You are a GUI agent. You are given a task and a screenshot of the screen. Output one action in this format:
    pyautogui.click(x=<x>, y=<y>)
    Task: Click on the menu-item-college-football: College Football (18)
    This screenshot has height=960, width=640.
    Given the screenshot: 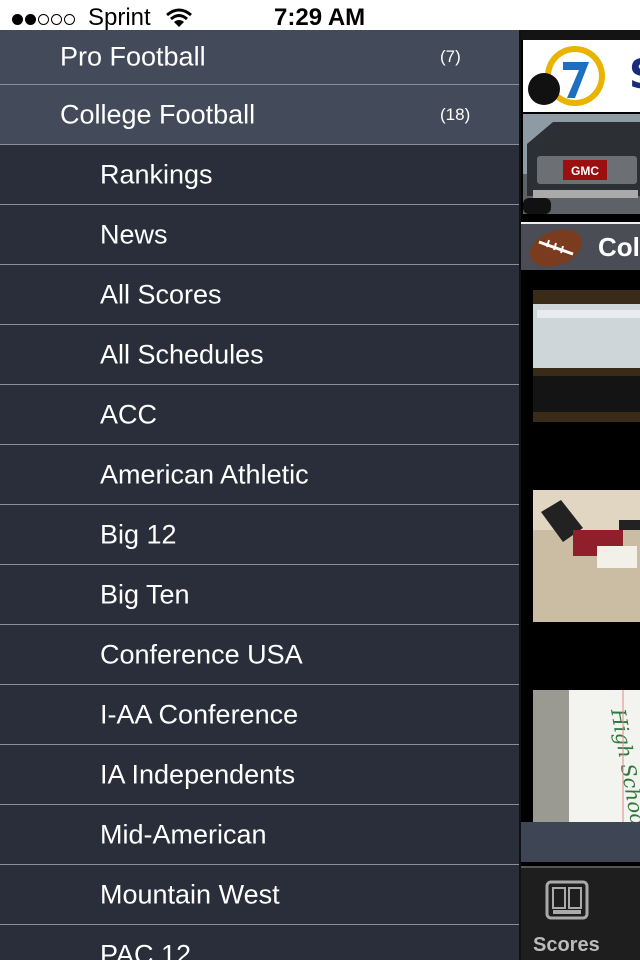 What is the action you would take?
    pyautogui.click(x=259, y=115)
    